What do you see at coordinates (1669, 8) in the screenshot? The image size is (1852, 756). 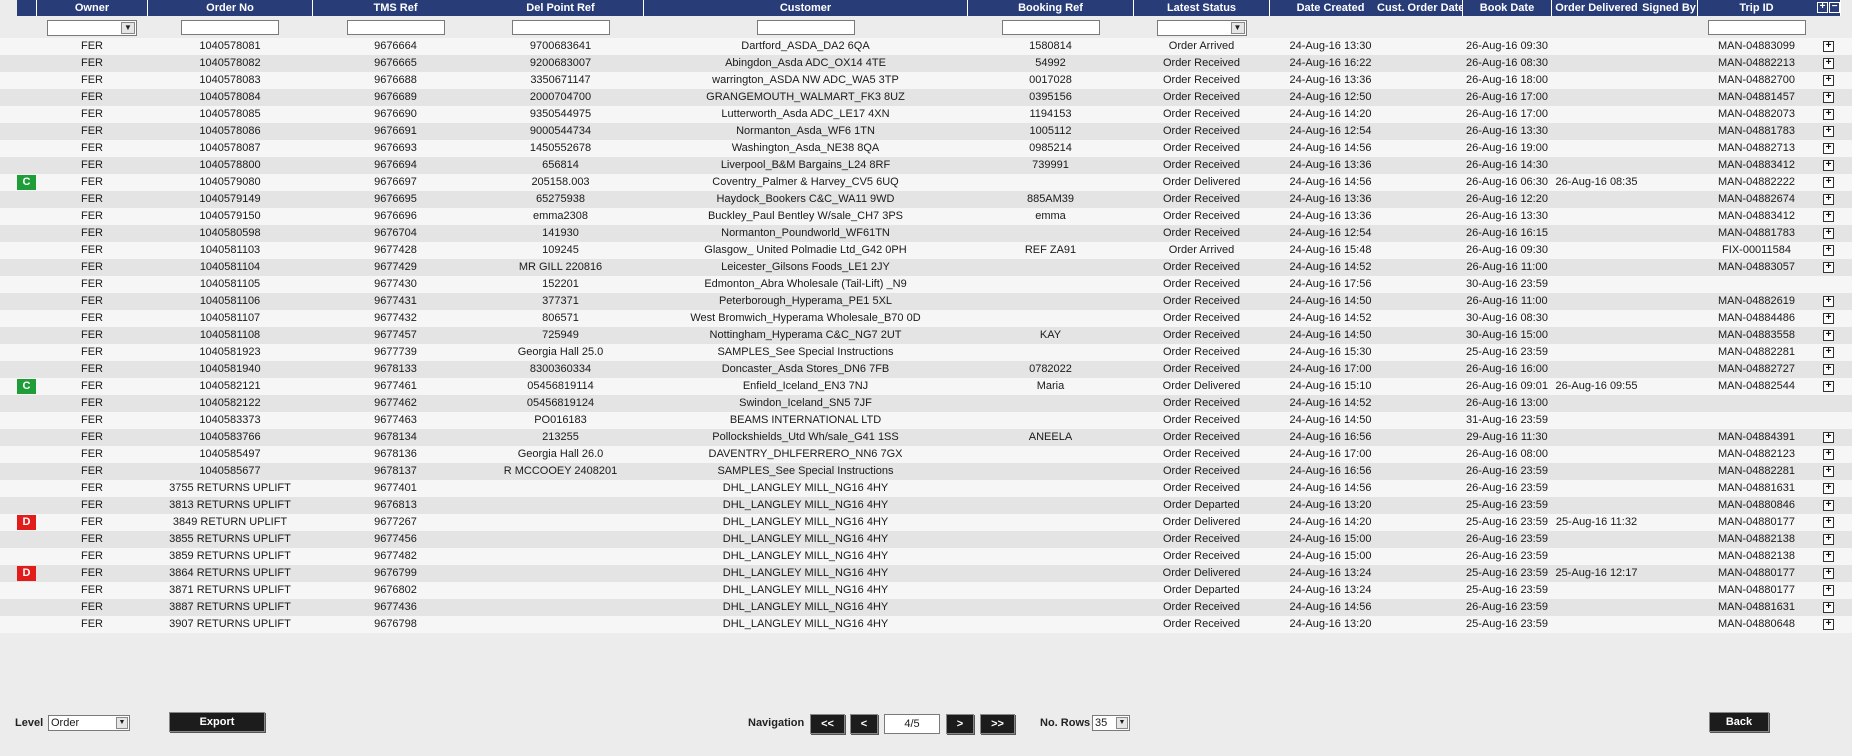 I see `column-header-signed-by: Signed By` at bounding box center [1669, 8].